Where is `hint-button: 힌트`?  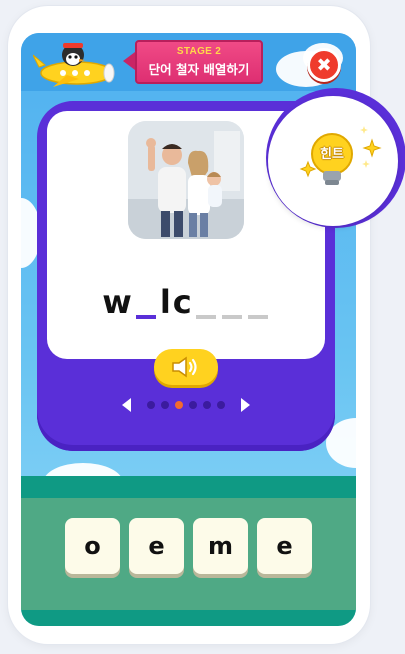 hint-button: 힌트 is located at coordinates (333, 161).